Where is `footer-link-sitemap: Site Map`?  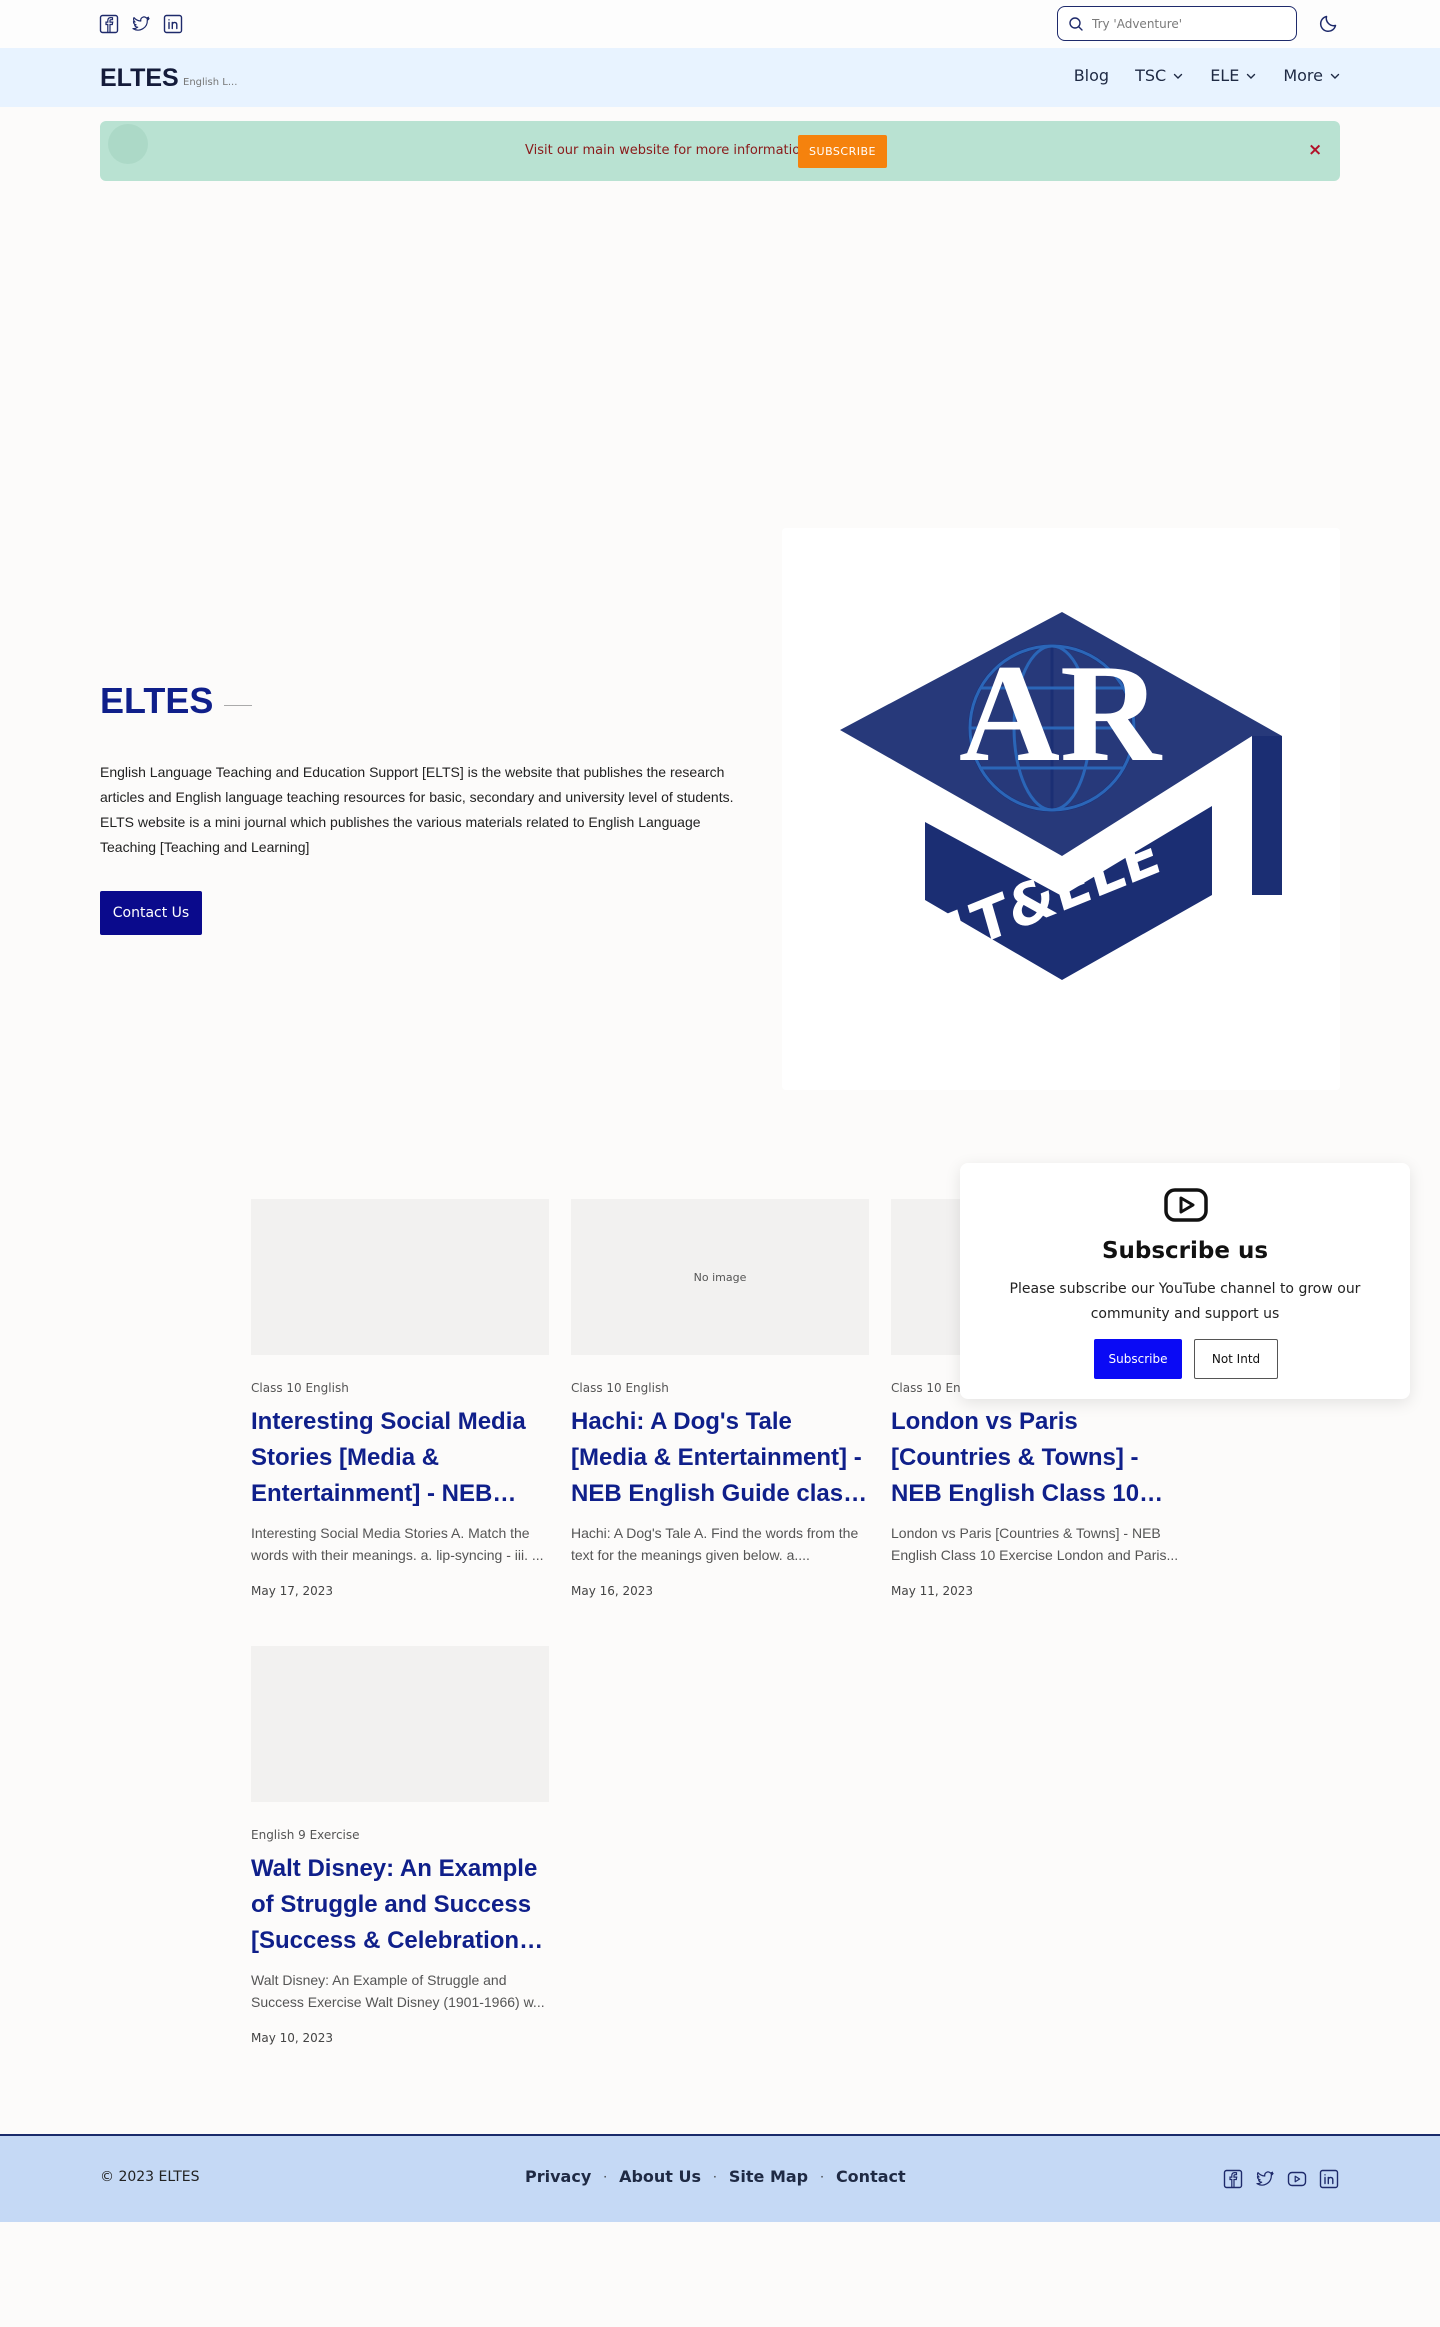 footer-link-sitemap: Site Map is located at coordinates (768, 2176).